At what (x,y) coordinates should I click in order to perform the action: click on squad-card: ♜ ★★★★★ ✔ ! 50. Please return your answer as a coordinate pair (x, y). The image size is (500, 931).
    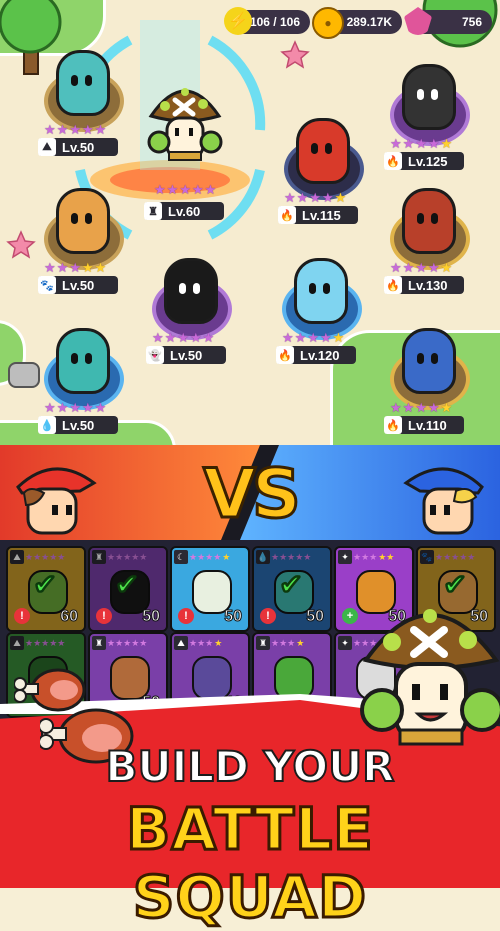
    Looking at the image, I should click on (128, 589).